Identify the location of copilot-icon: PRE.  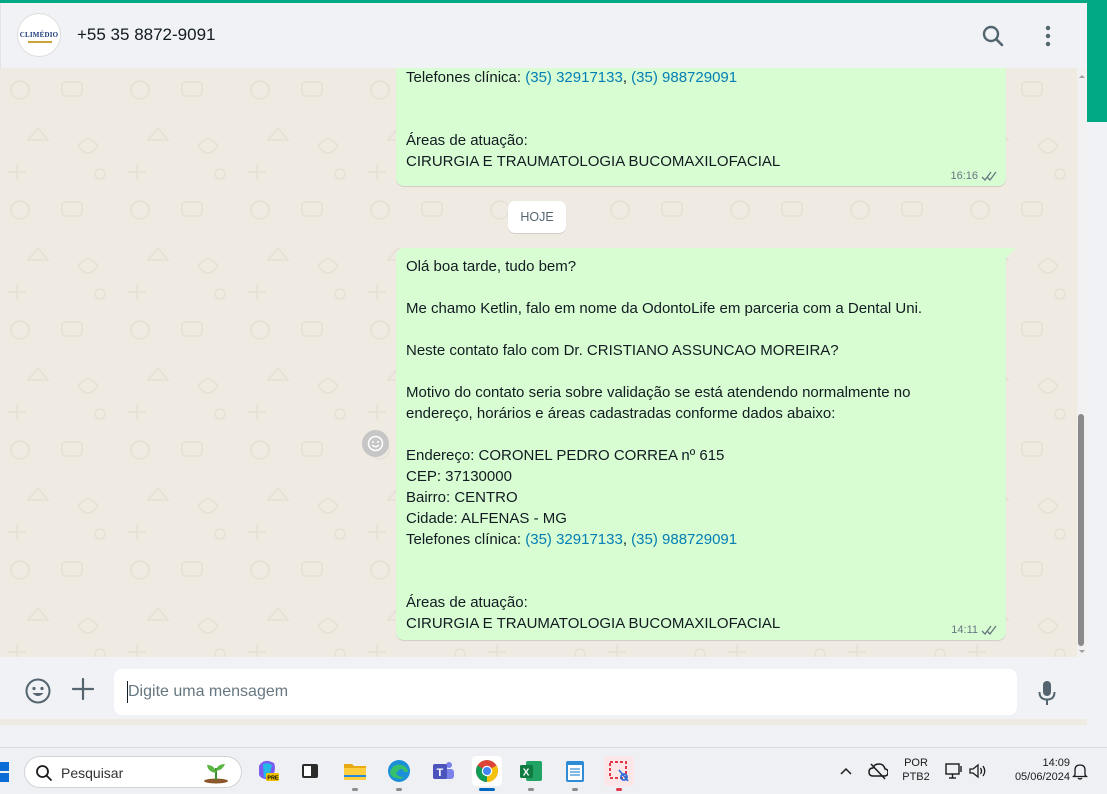
(269, 771).